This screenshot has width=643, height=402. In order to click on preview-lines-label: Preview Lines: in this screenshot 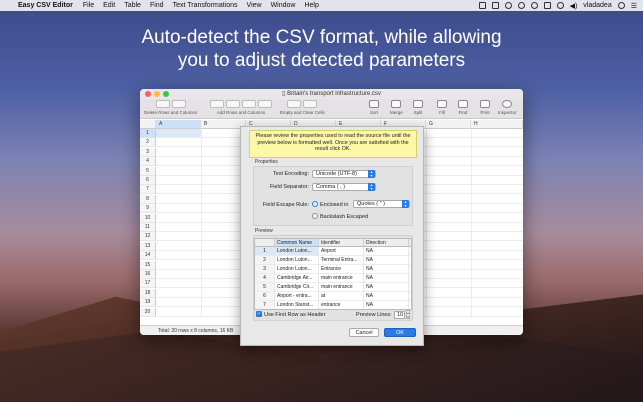, I will do `click(374, 315)`.